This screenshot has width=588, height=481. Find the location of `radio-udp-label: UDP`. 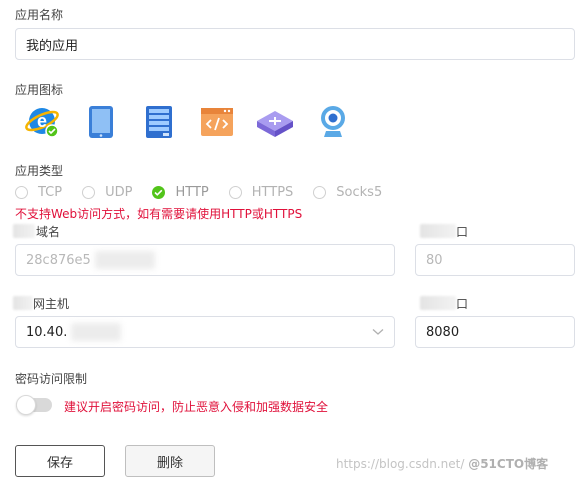

radio-udp-label: UDP is located at coordinates (119, 192).